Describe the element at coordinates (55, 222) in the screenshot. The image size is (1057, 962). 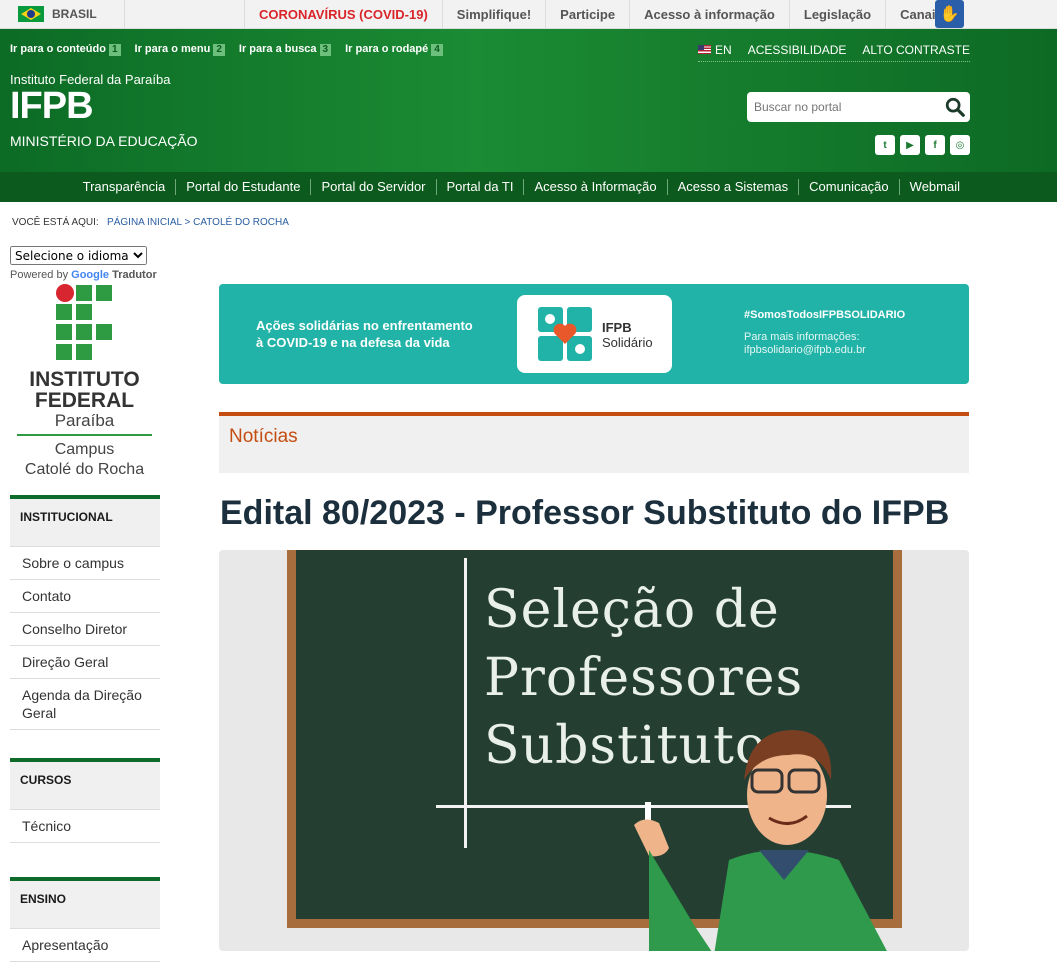
I see `breadcrumb-prefix: VOCÊ ESTÁ AQUI:` at that location.